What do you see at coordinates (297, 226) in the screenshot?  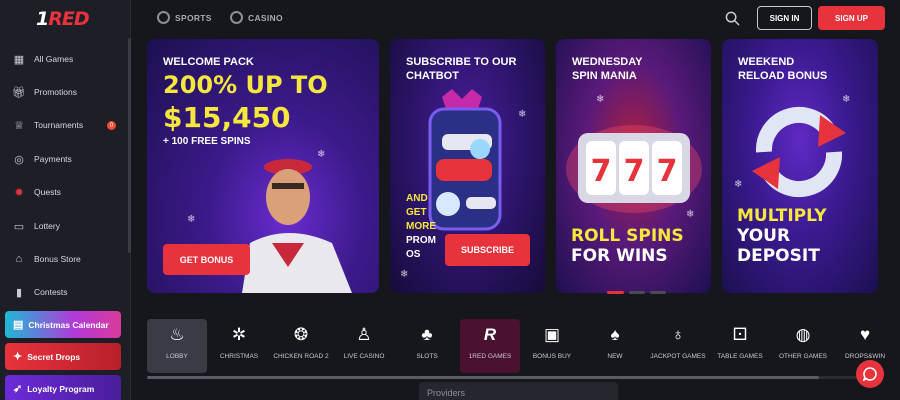 I see `player-illustration` at bounding box center [297, 226].